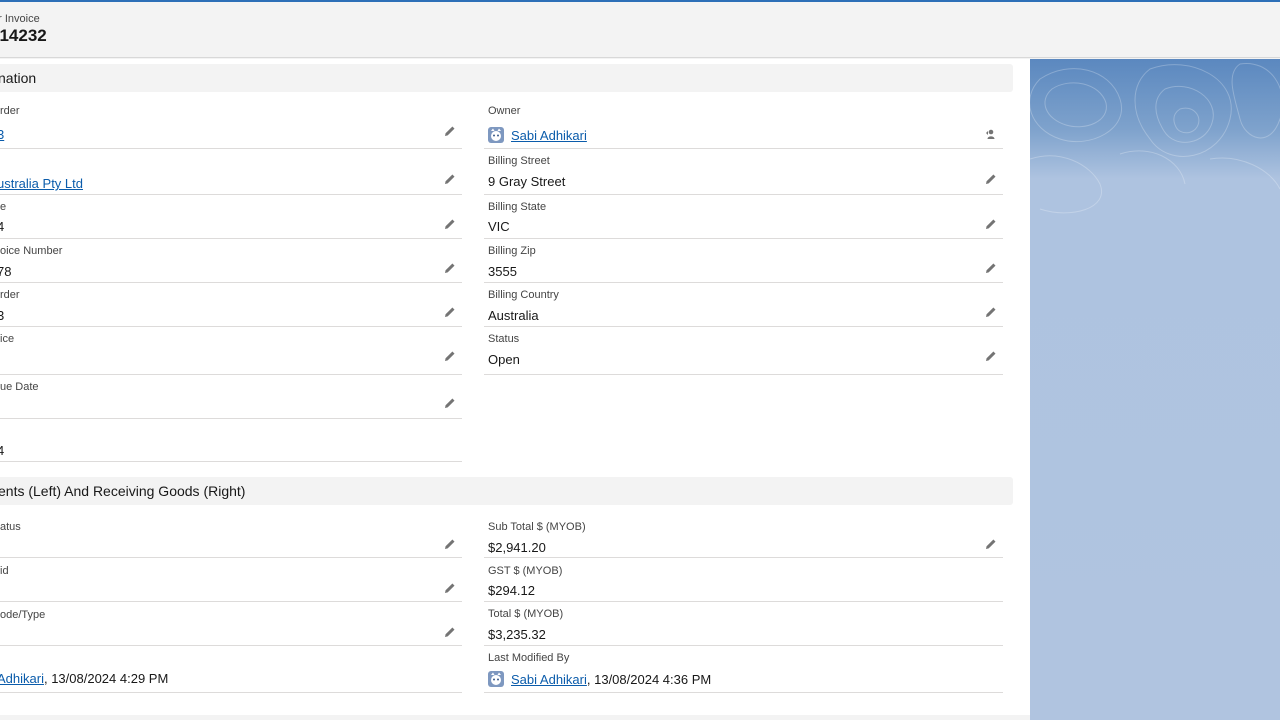 The image size is (1280, 720). I want to click on field-value-link: 3, so click(2, 134).